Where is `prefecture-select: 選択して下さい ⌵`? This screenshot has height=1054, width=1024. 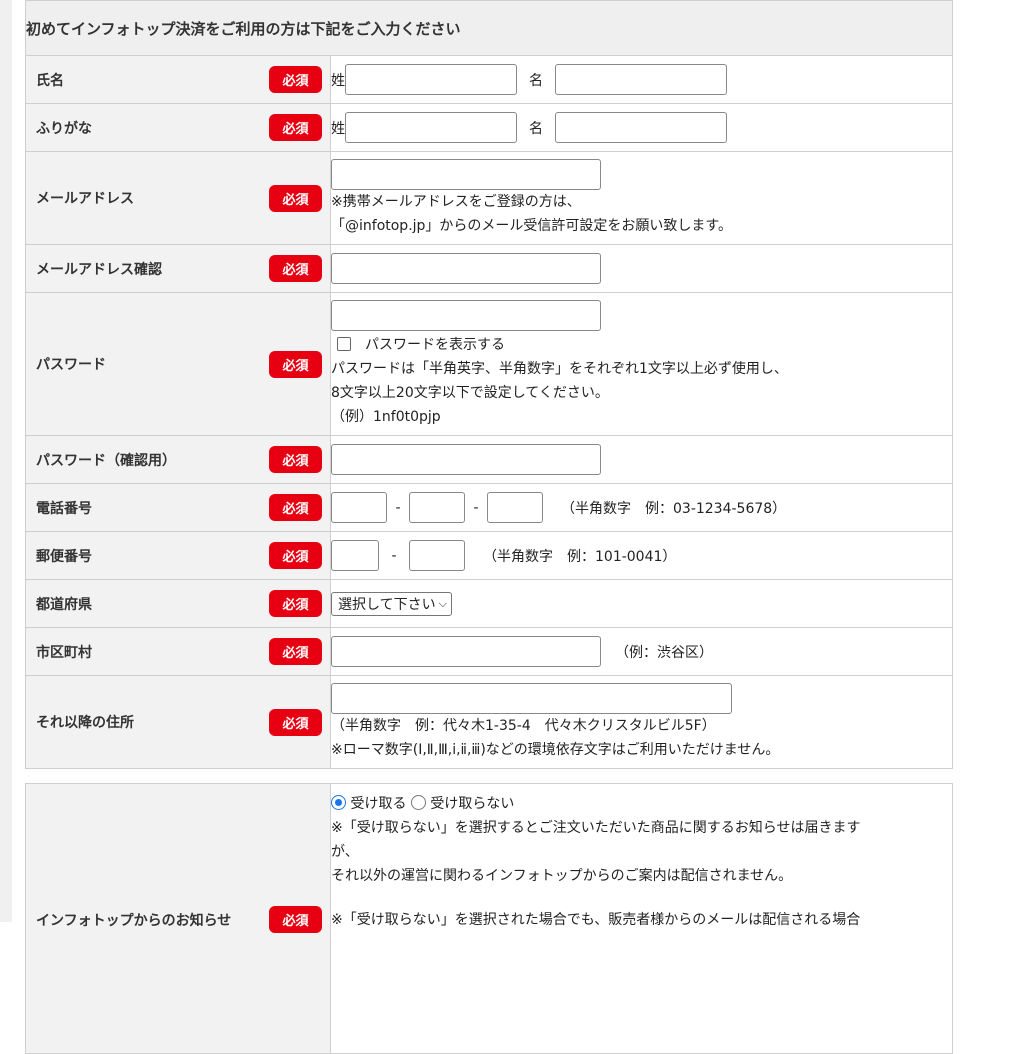
prefecture-select: 選択して下さい ⌵ is located at coordinates (391, 603).